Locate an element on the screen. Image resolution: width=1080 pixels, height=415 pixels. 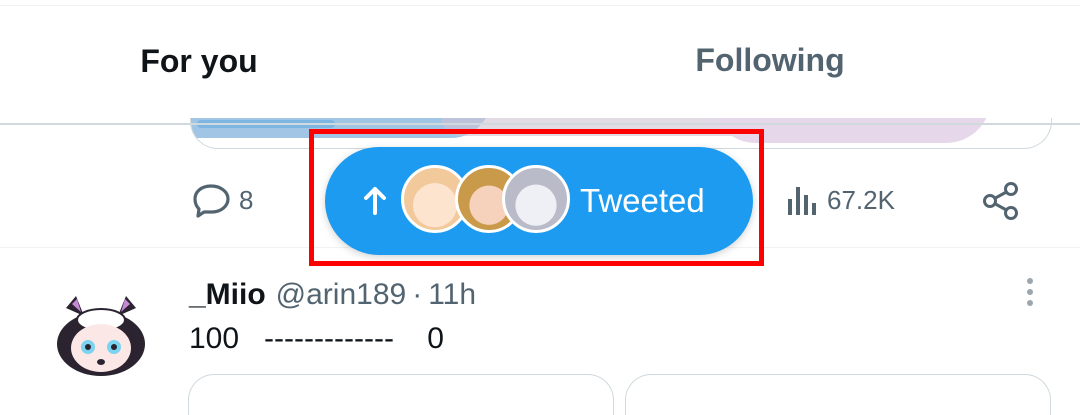
tweet-text: 100 ------------- 0 is located at coordinates (316, 338).